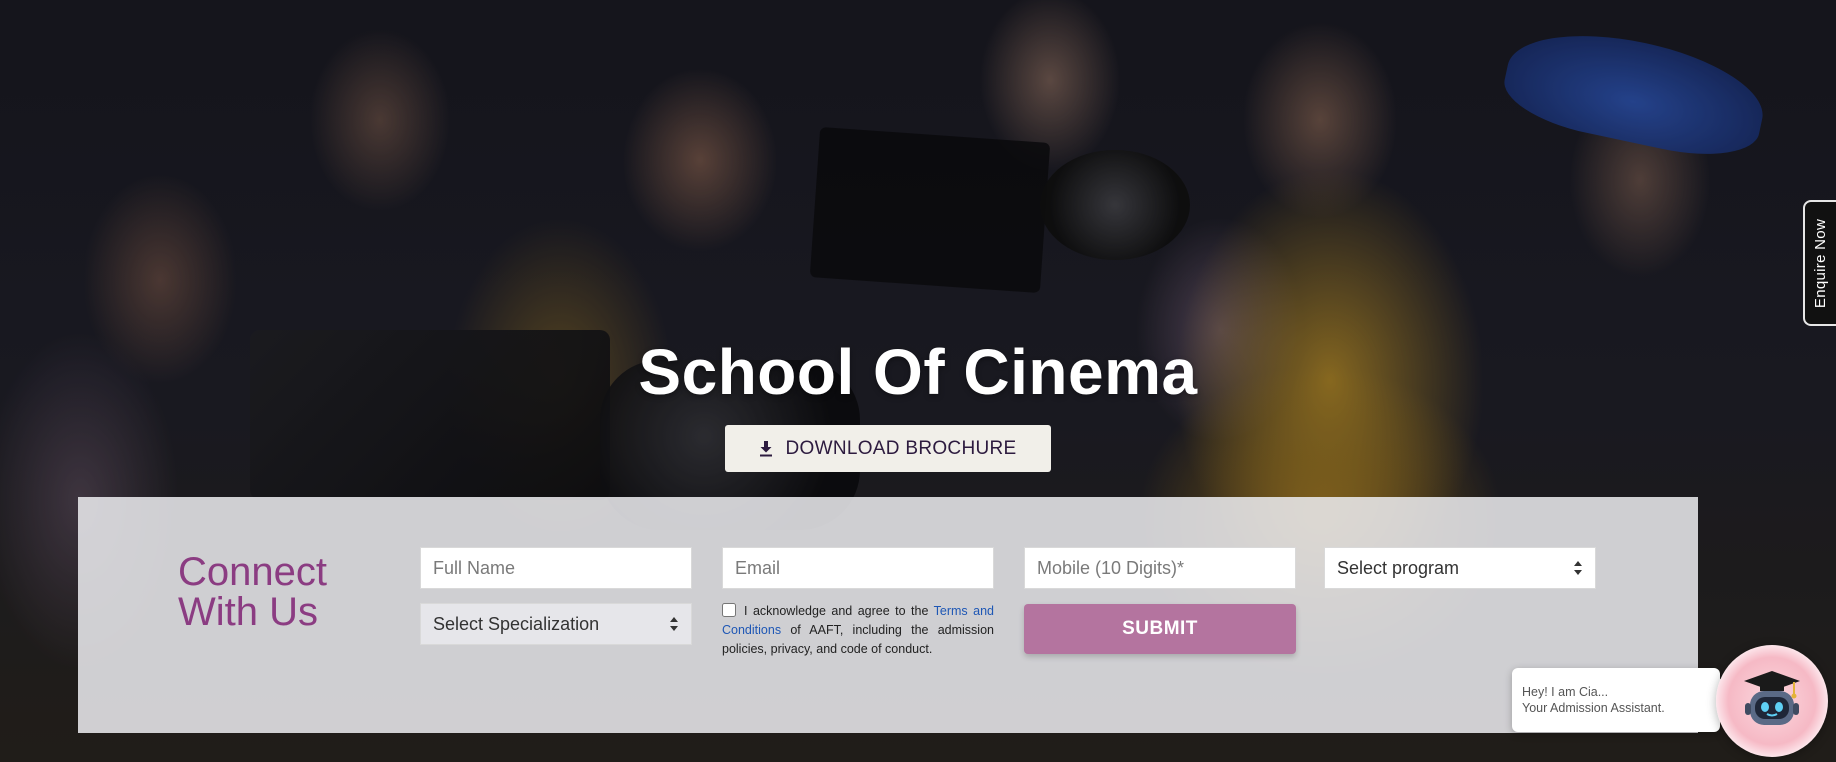  I want to click on program-select: Select program, so click(1460, 568).